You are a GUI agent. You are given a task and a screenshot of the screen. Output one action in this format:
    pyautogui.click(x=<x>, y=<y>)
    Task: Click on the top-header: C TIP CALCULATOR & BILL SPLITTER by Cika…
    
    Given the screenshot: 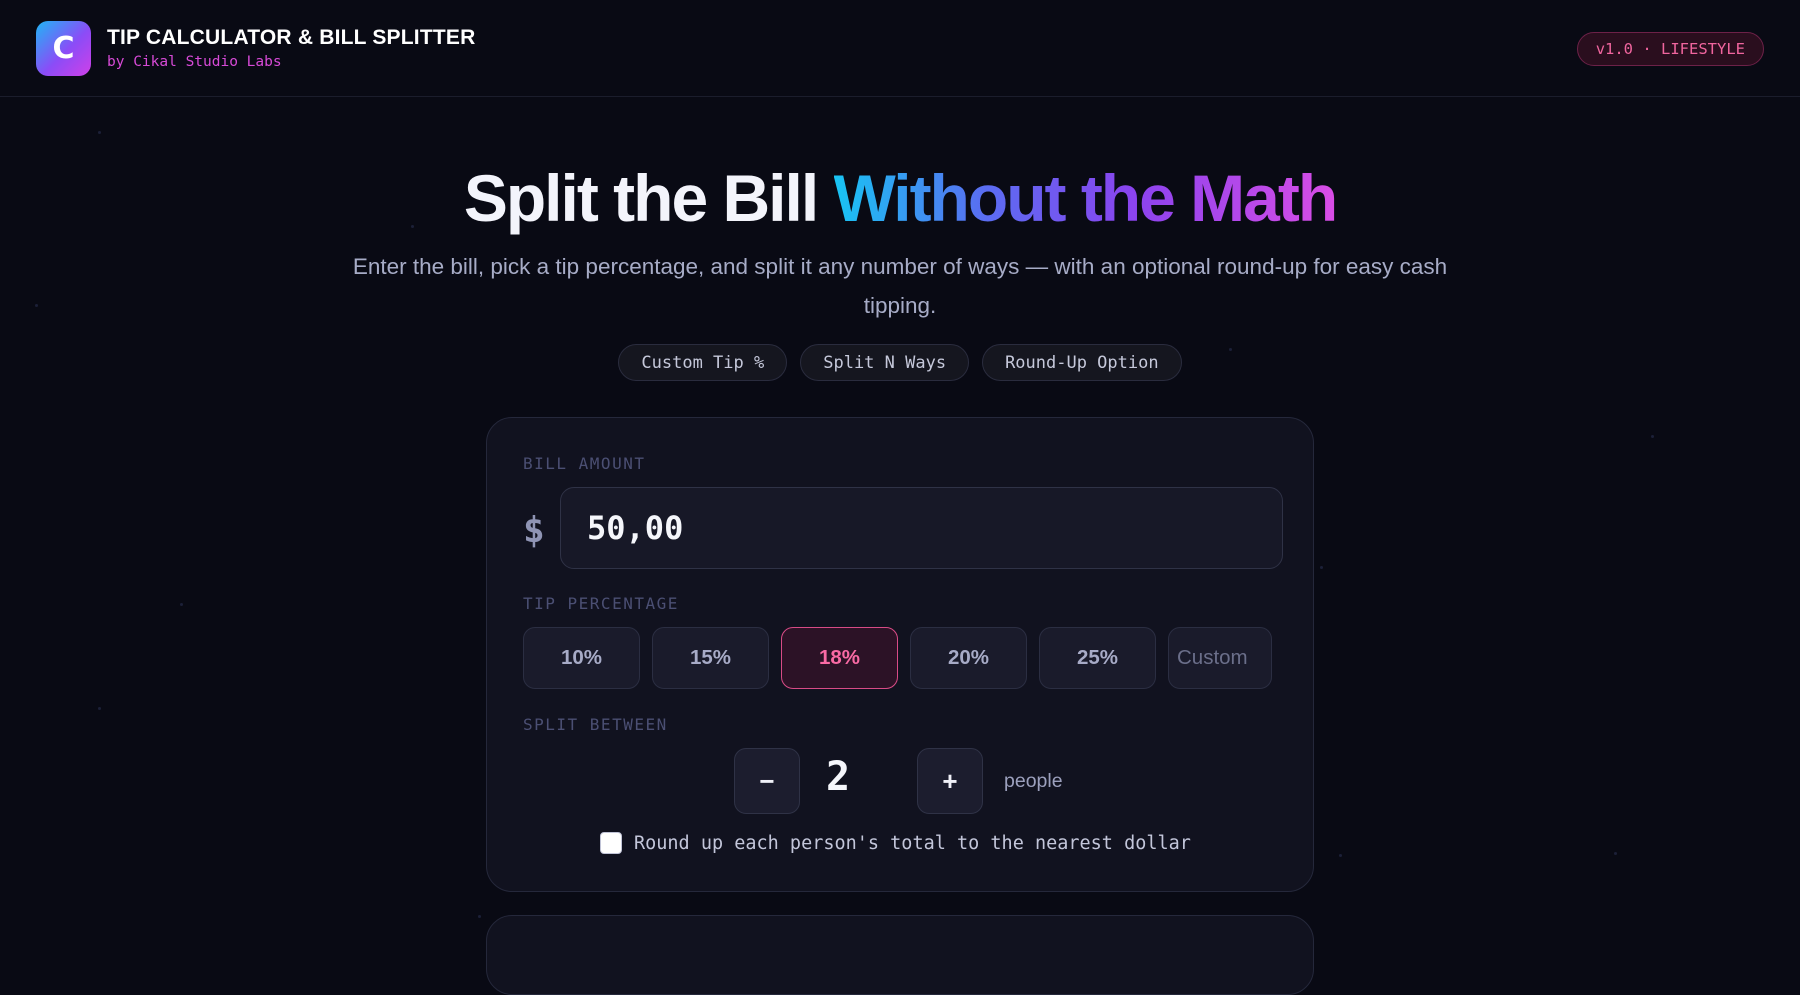 What is the action you would take?
    pyautogui.click(x=900, y=48)
    